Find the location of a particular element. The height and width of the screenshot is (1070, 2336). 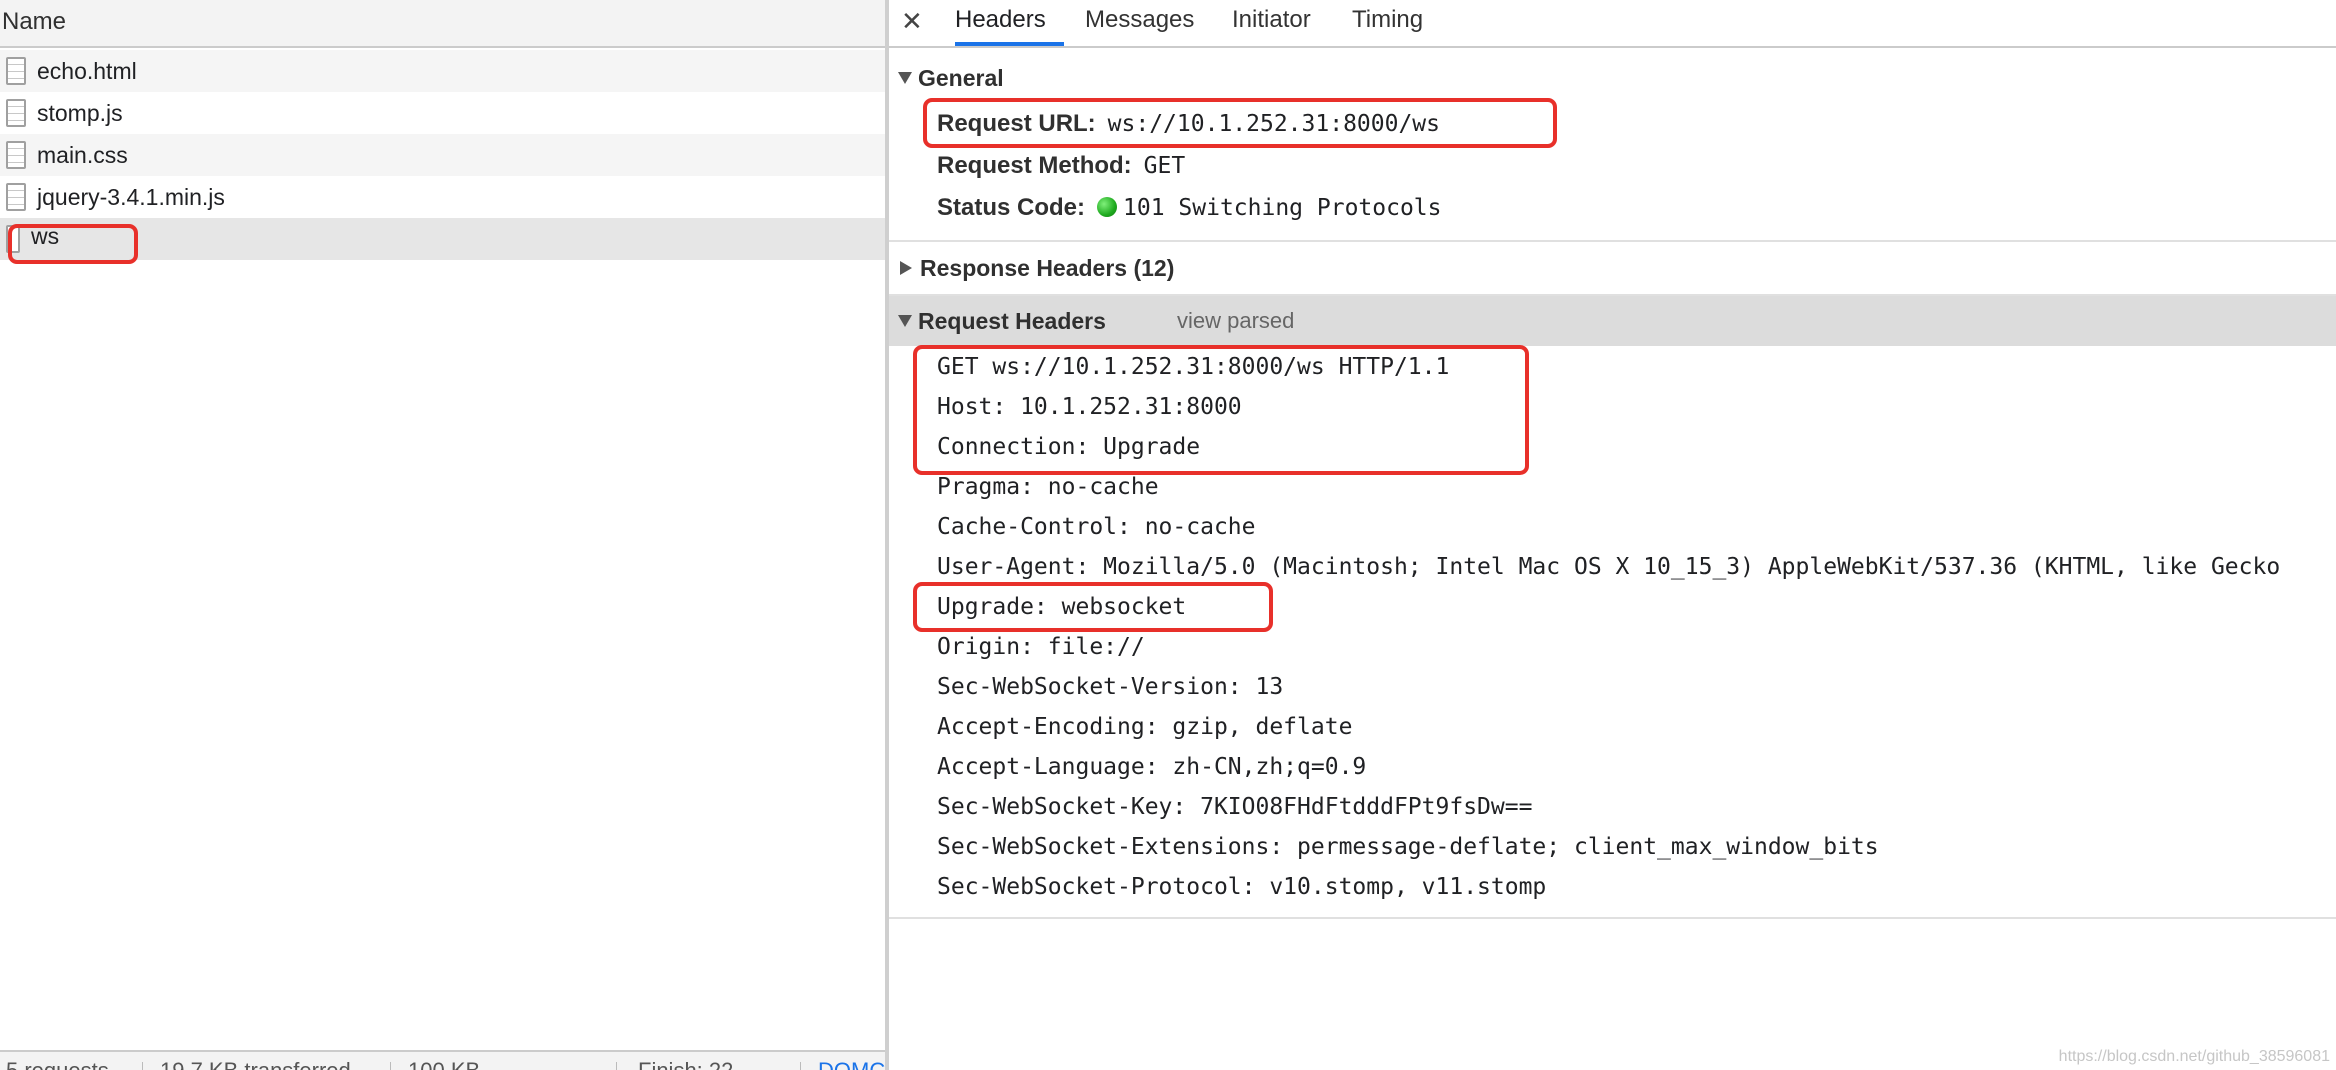

request-name: echo.html is located at coordinates (87, 70).